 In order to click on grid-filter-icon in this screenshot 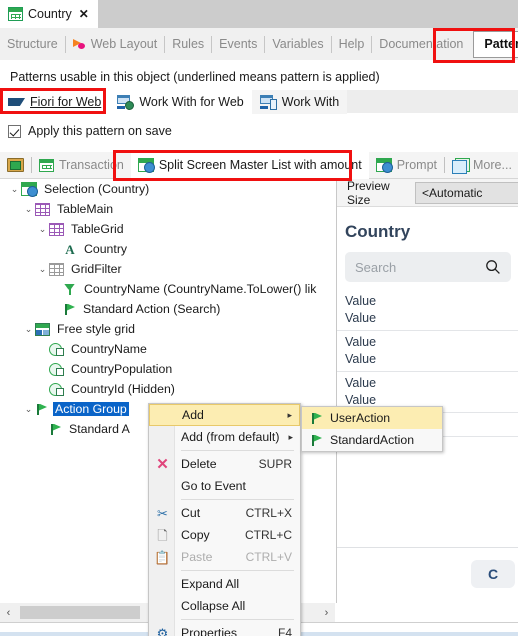, I will do `click(56, 269)`.